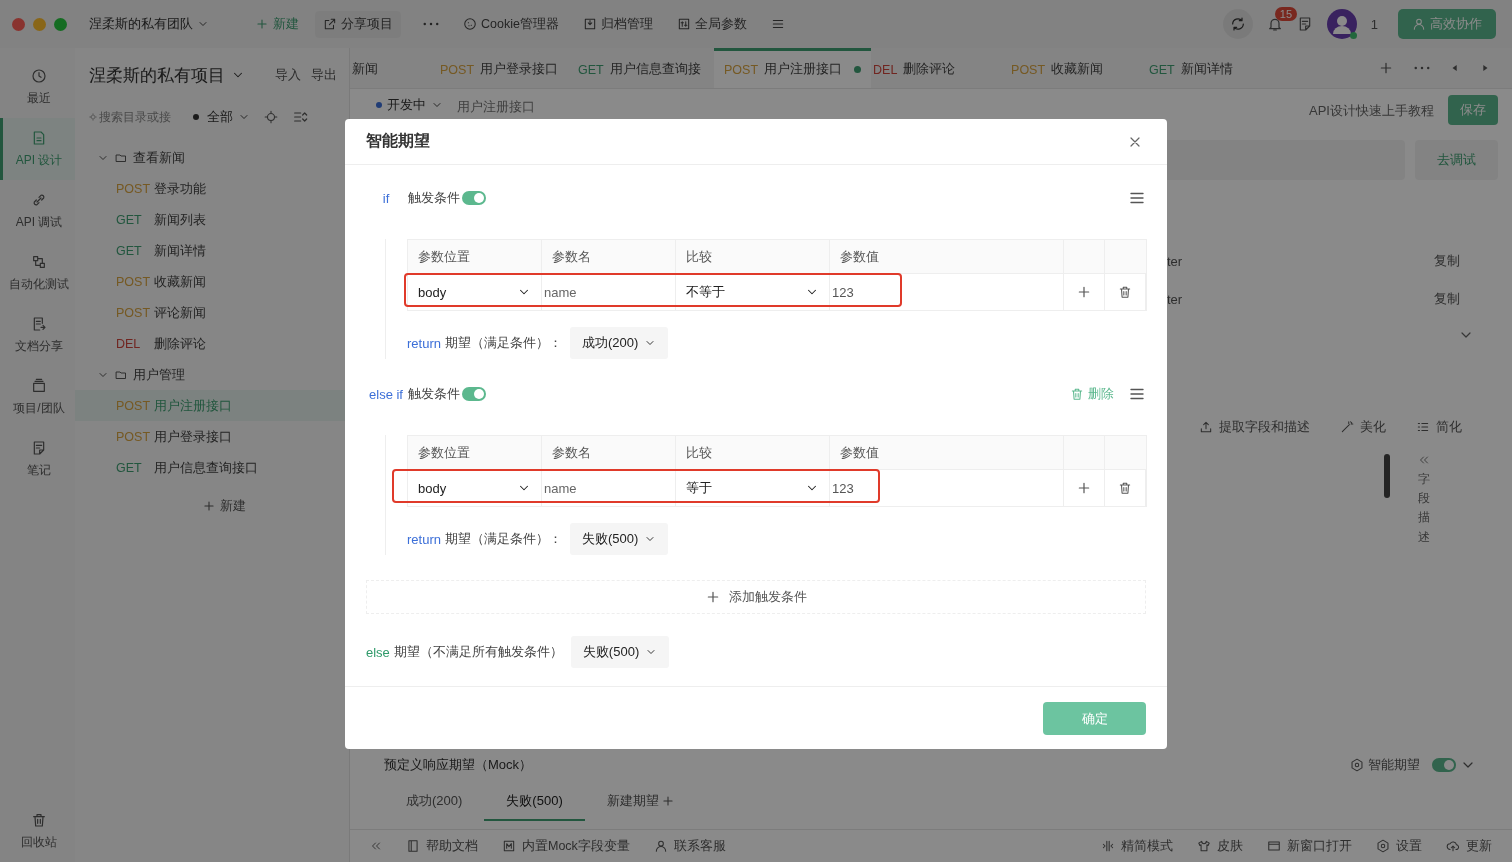 This screenshot has width=1512, height=862. Describe the element at coordinates (221, 117) in the screenshot. I see `filter-dropdown: 全部` at that location.